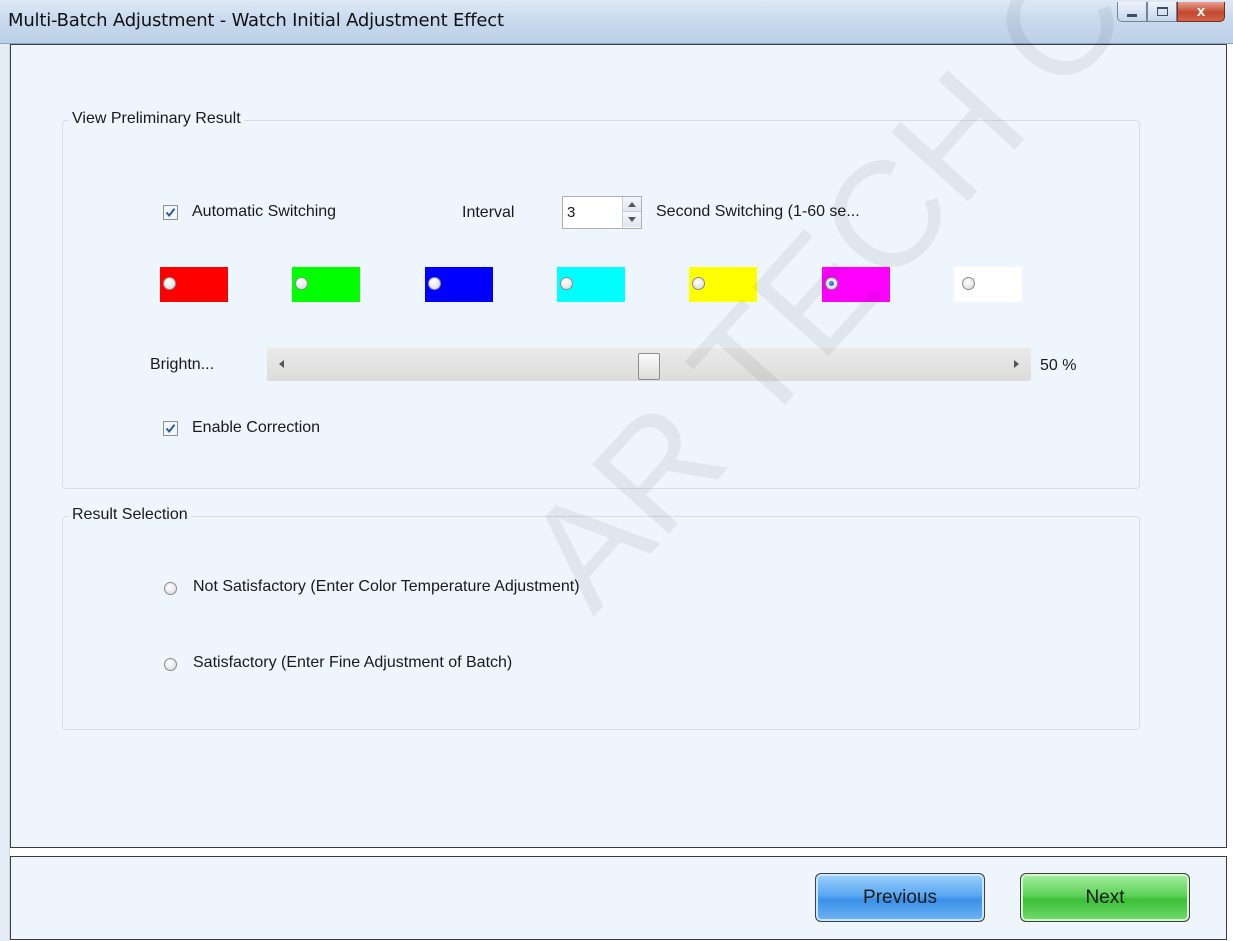 The height and width of the screenshot is (941, 1233). I want to click on next-button: Next, so click(1105, 897).